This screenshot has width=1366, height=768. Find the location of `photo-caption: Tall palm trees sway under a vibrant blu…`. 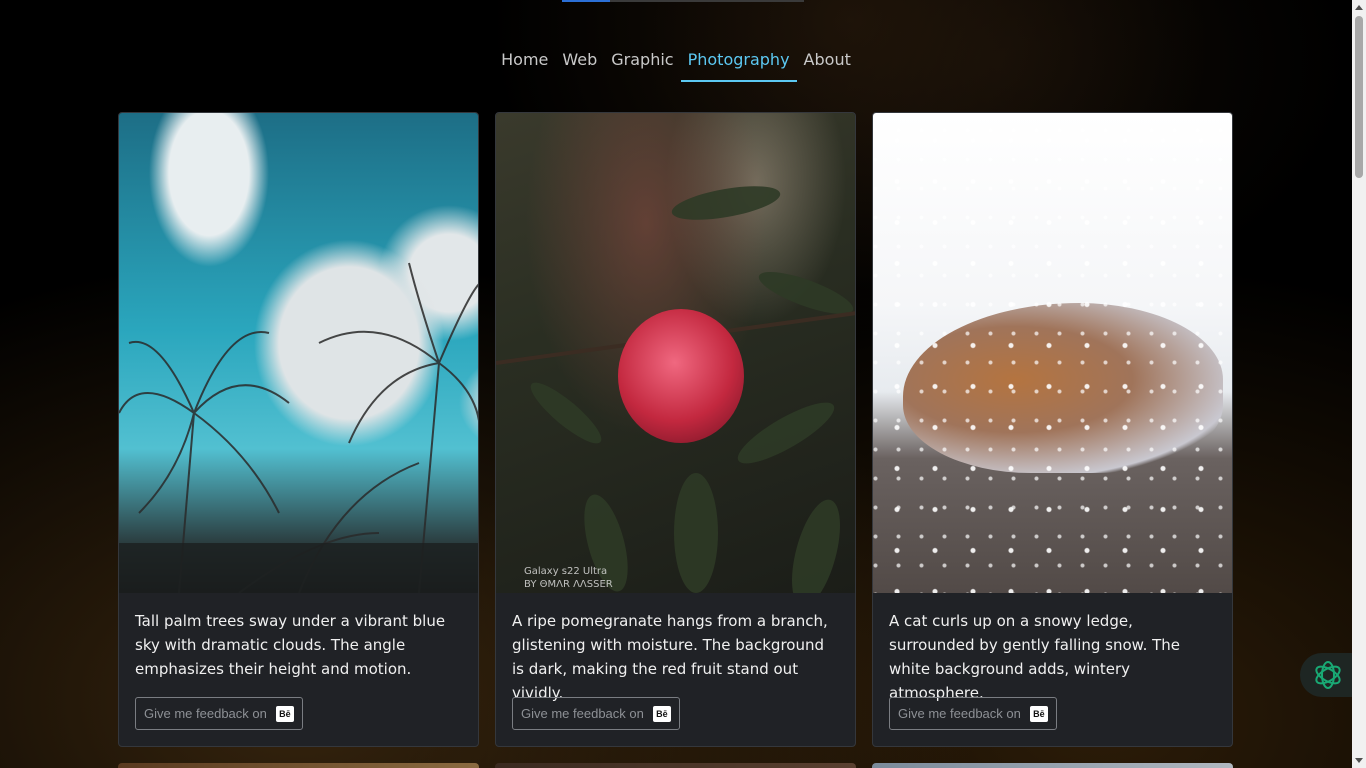

photo-caption: Tall palm trees sway under a vibrant blu… is located at coordinates (290, 645).